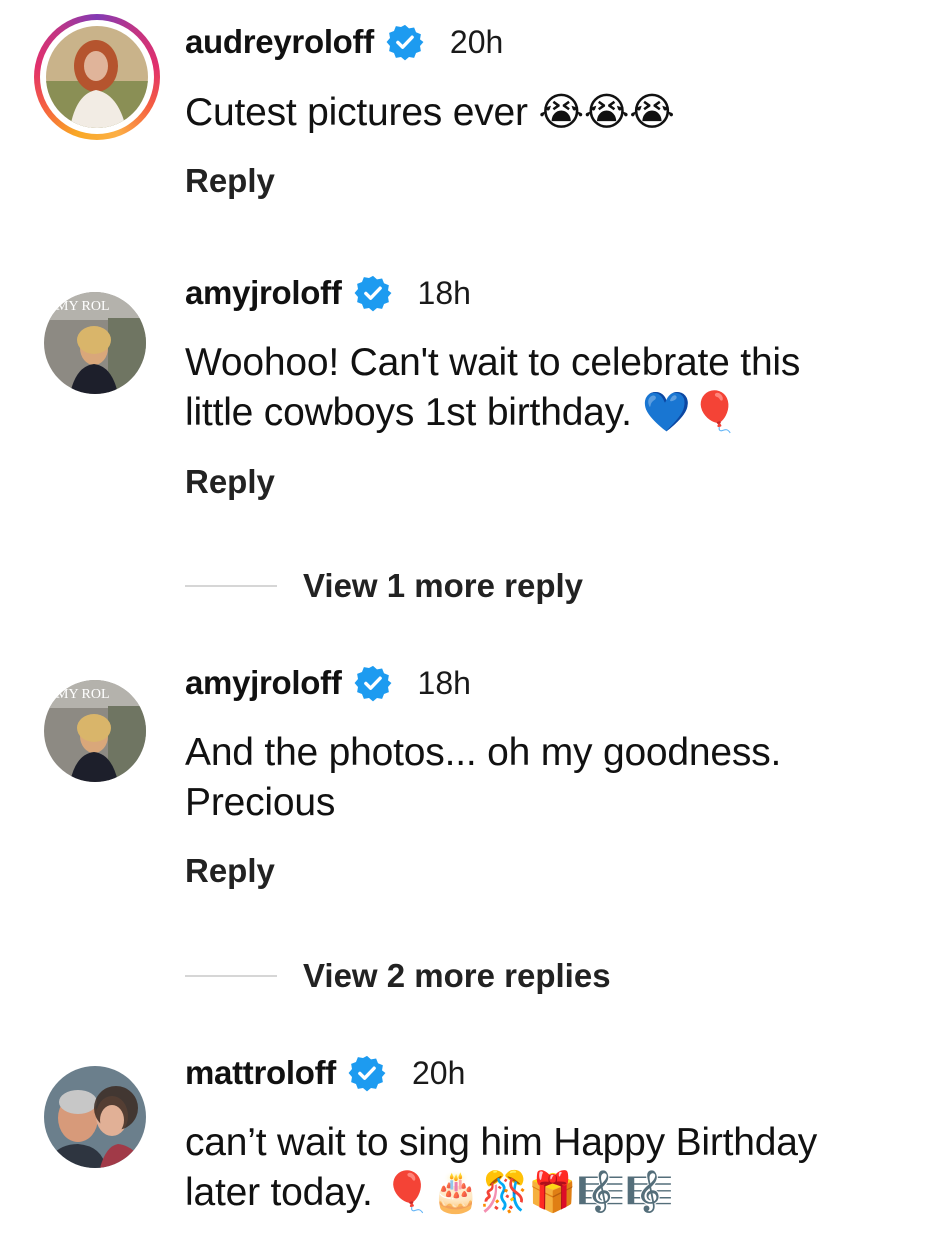 This screenshot has width=934, height=1236. Describe the element at coordinates (443, 586) in the screenshot. I see `view-more-label: View 1 more reply` at that location.